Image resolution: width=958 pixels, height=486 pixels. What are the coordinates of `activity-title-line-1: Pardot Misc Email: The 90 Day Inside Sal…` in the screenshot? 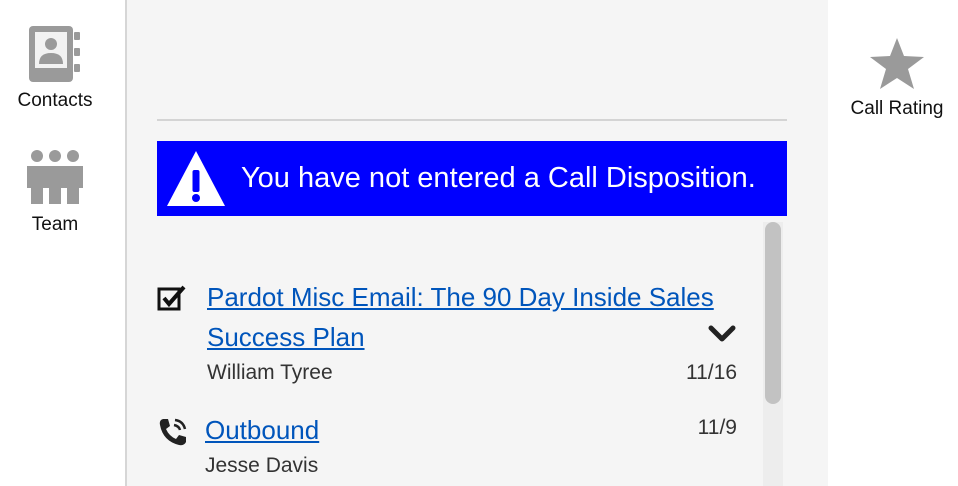 It's located at (472, 297).